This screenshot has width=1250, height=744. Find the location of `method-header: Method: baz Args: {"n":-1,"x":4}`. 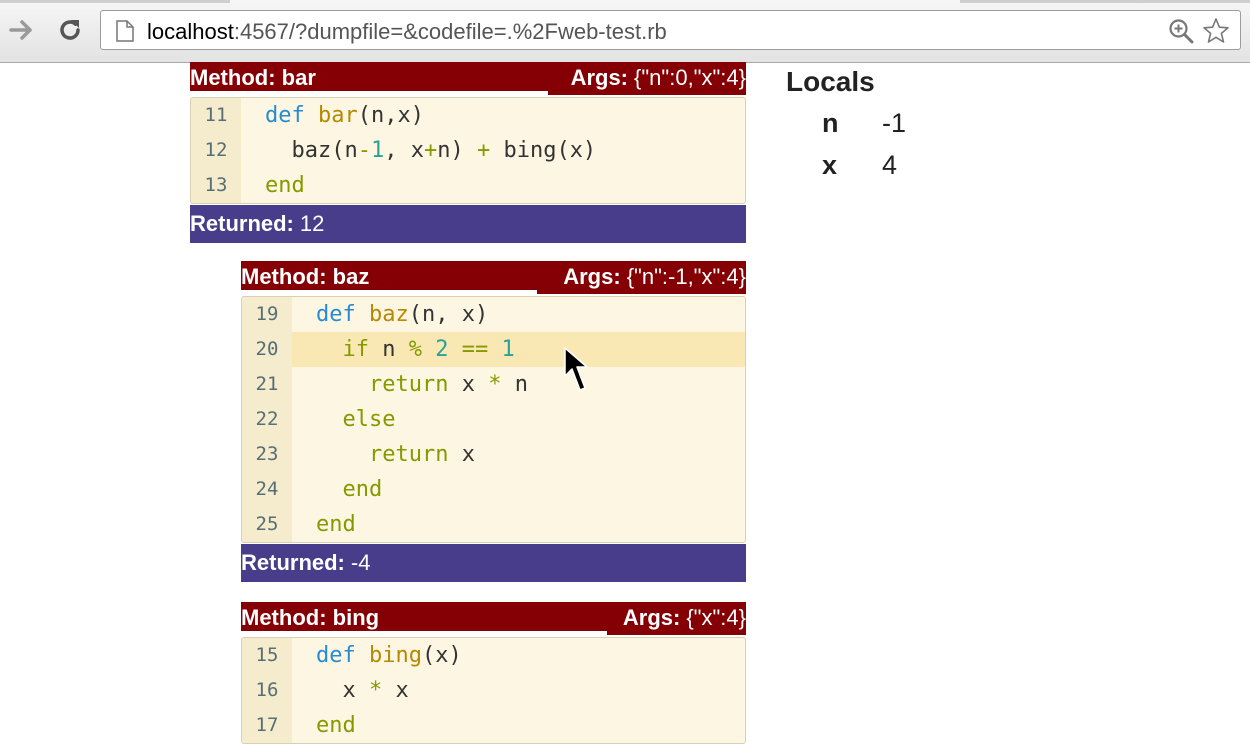

method-header: Method: baz Args: {"n":-1,"x":4} is located at coordinates (493, 277).